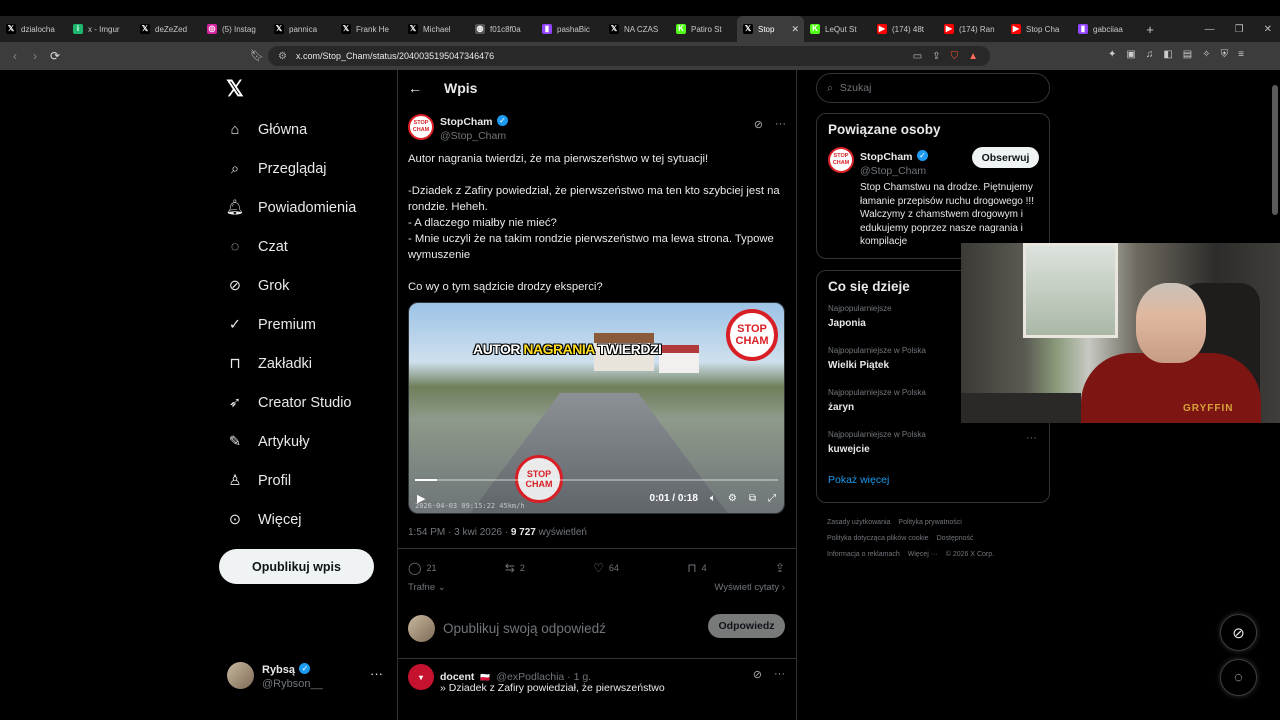  I want to click on nav-item-chat: ◌ Czat, so click(291, 246).